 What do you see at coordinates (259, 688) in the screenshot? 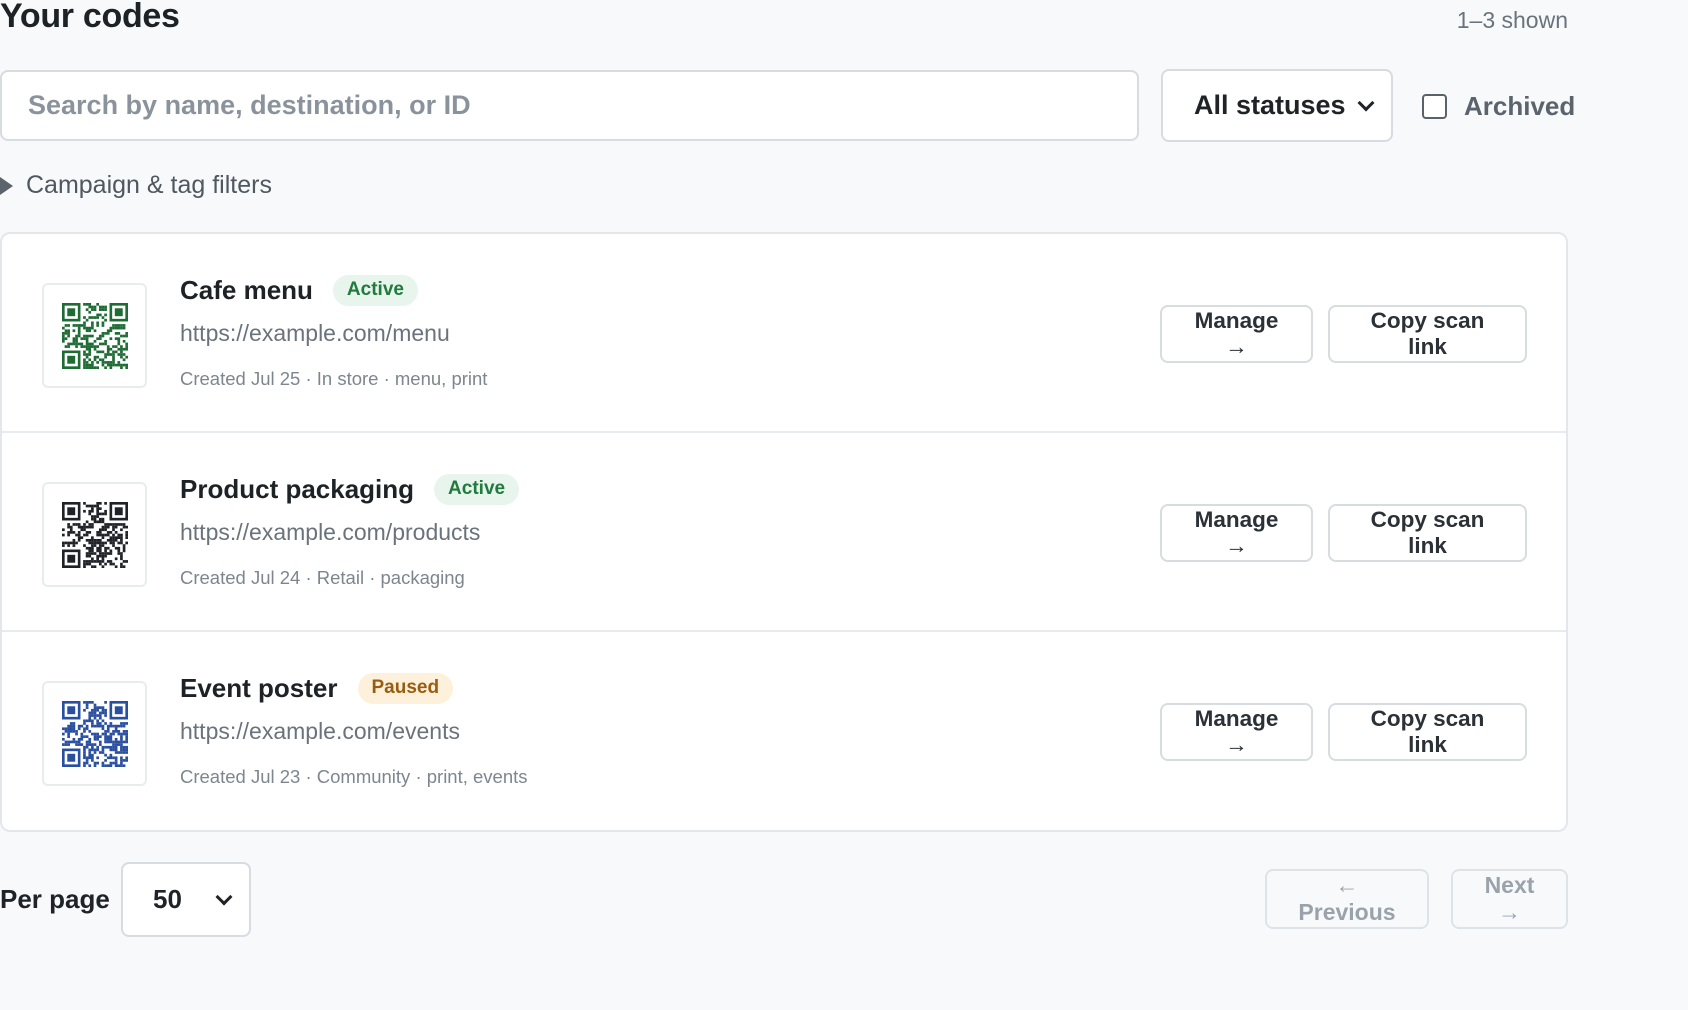
I see `code-name: Event poster` at bounding box center [259, 688].